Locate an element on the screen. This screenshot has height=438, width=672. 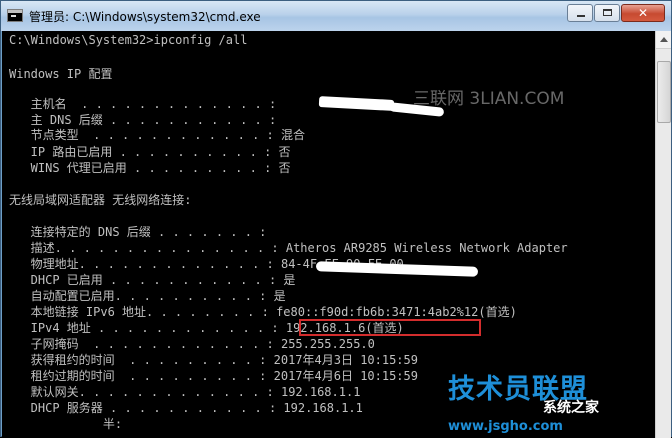
console-line: C:\Windows\System32>ipconfig /all is located at coordinates (128, 40).